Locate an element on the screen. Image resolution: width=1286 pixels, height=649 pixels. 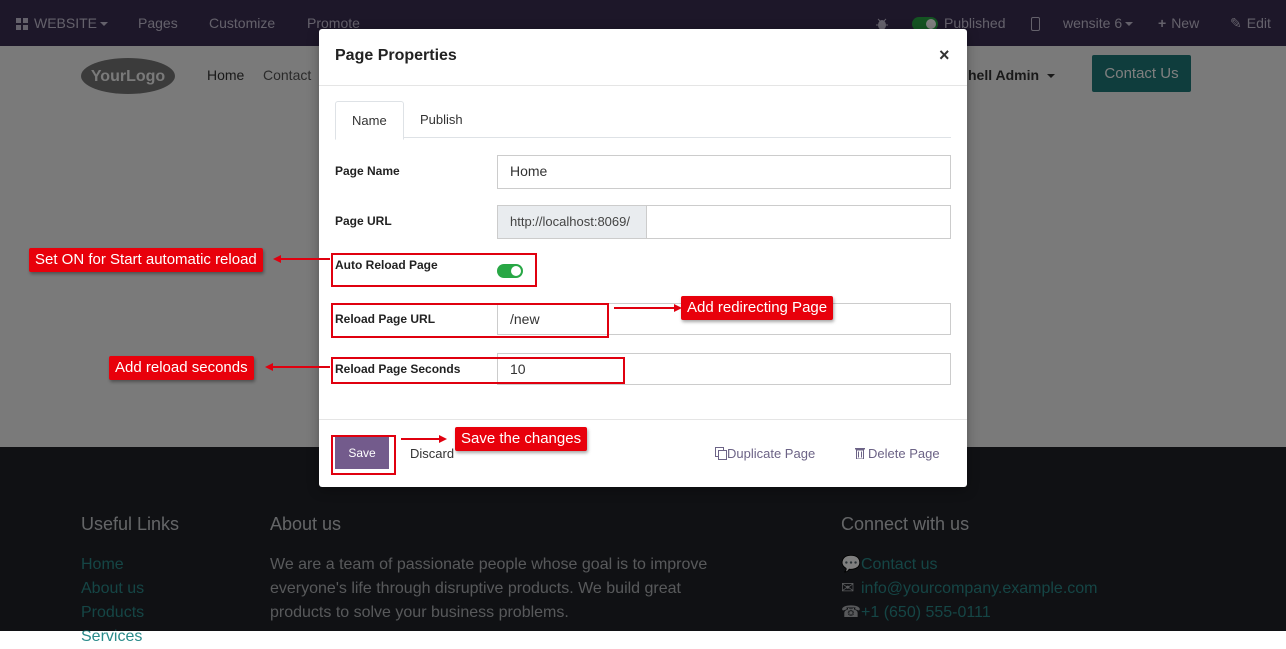
page-name-label: Page Name is located at coordinates (367, 171).